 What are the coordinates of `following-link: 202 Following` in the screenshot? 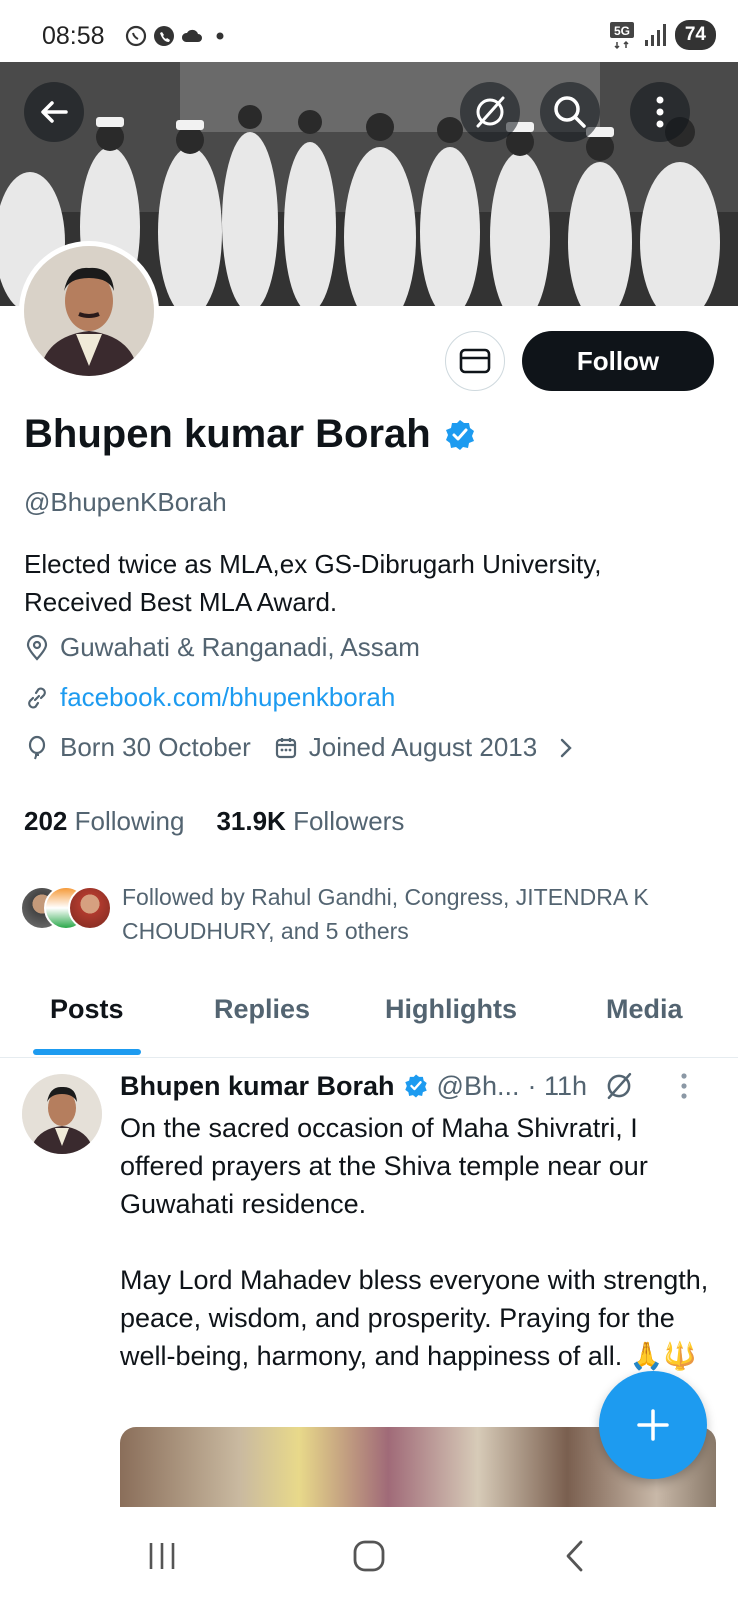 It's located at (104, 821).